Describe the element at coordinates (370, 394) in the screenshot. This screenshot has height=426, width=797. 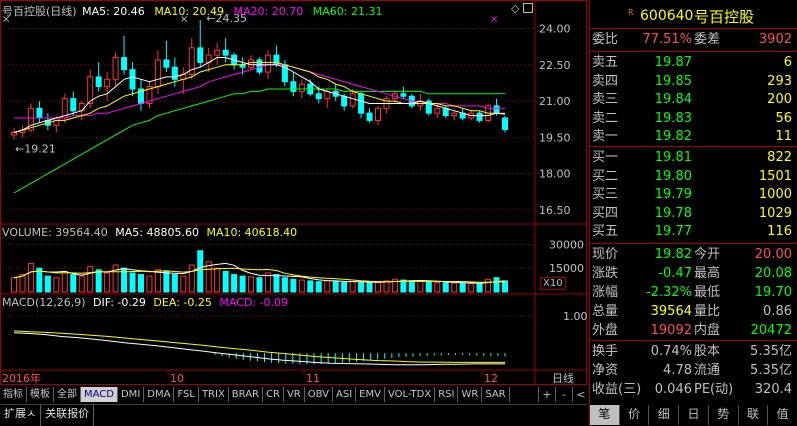
I see `tab-emv: EMV` at that location.